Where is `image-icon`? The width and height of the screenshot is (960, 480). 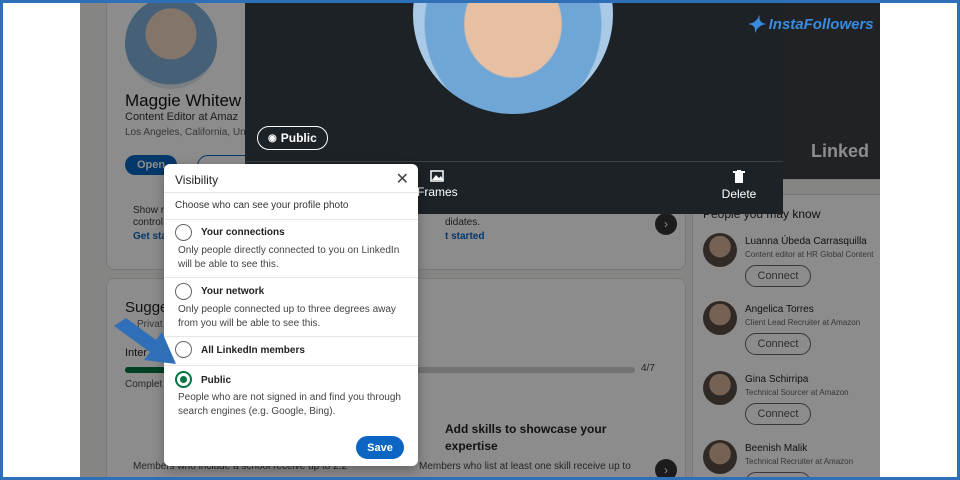 image-icon is located at coordinates (437, 176).